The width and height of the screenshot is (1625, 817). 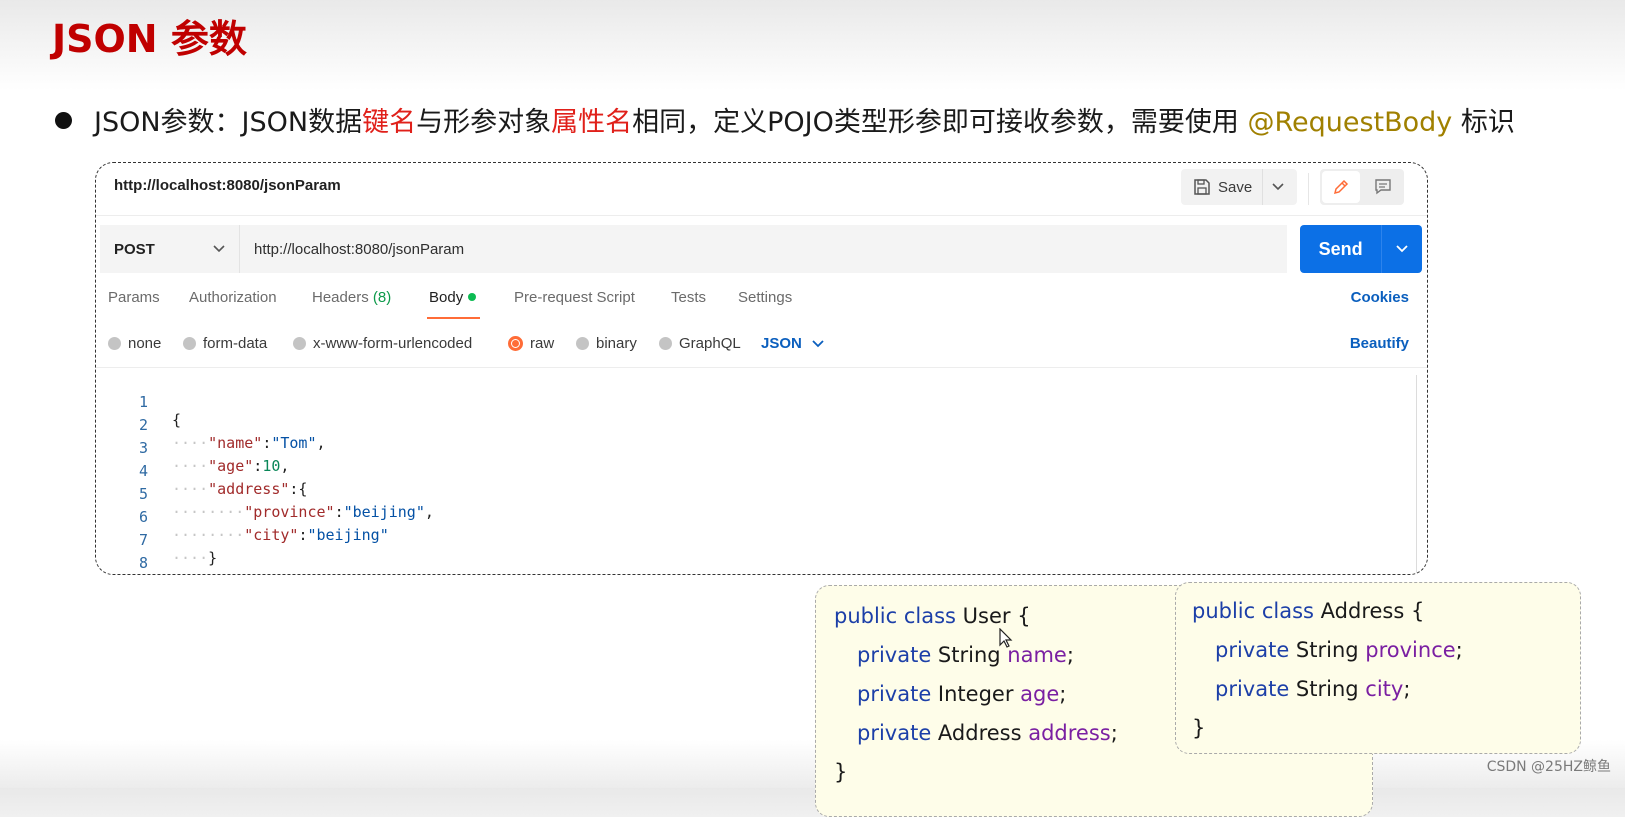 I want to click on radio-form-data: form-data, so click(x=225, y=343).